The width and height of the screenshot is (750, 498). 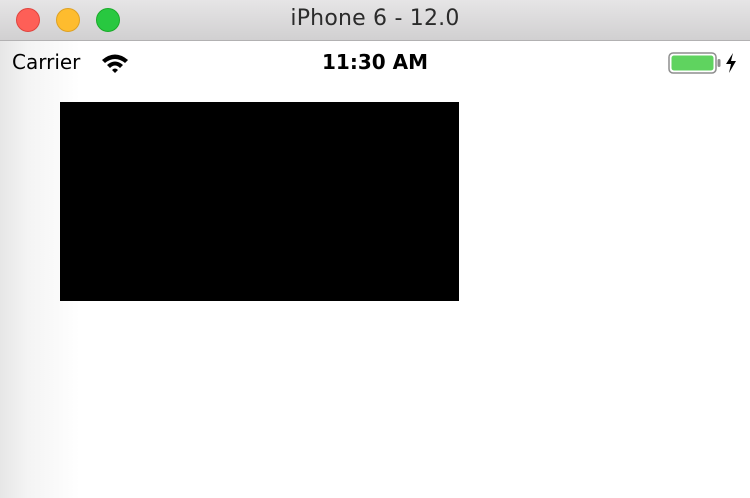 I want to click on window-title: iPhone 6 - 12.0, so click(x=375, y=18).